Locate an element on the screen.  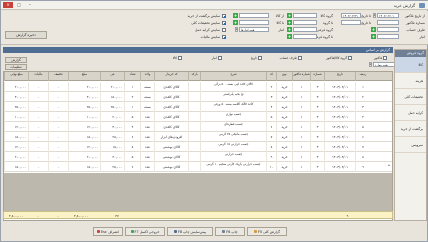
option-store-checkbox is located at coordinates (220, 57).